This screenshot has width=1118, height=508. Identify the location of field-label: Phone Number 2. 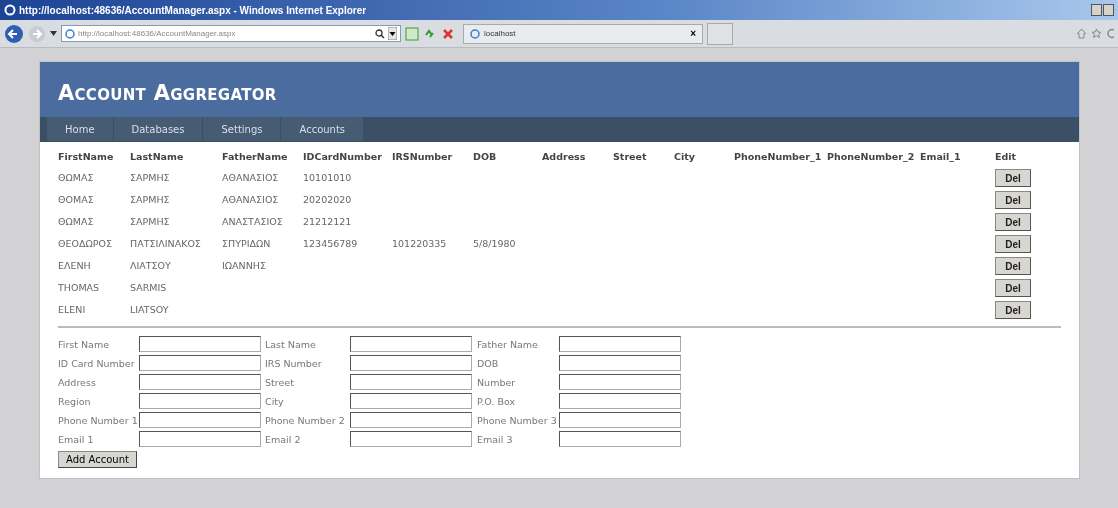
(305, 420).